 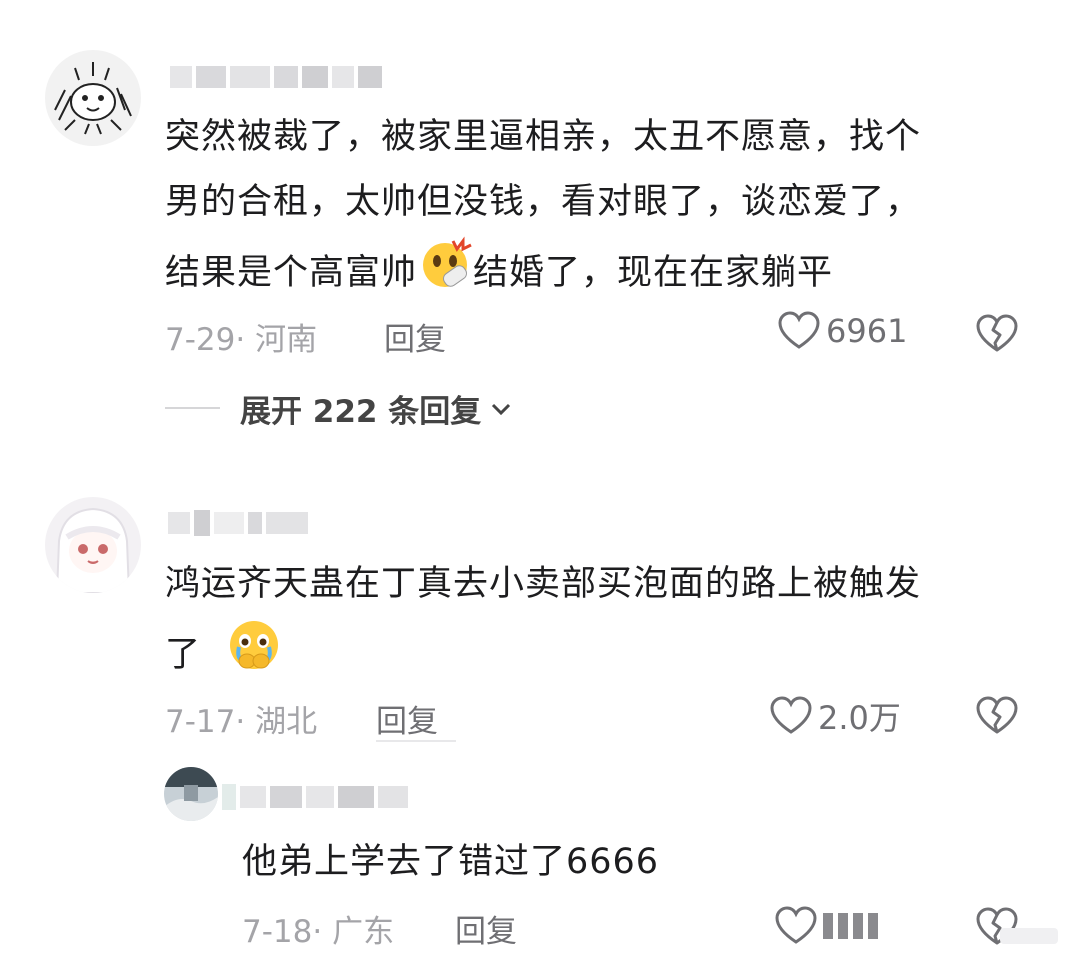 I want to click on comment-text: 鸿运齐天蛊在丁真去小卖部买泡面的路上被触发 了, so click(x=595, y=623).